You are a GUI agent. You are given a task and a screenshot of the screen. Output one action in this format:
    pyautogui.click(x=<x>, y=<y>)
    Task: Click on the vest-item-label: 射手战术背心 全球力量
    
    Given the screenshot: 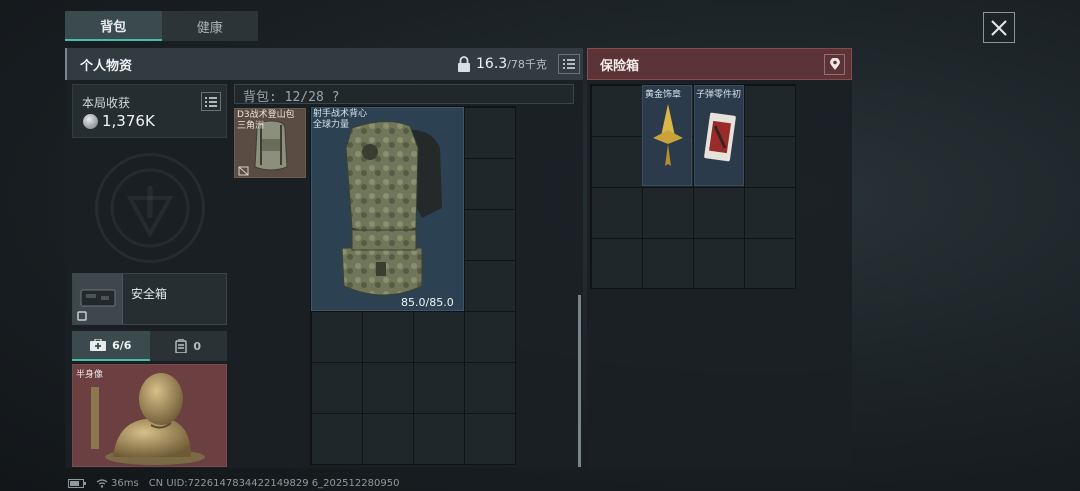 What is the action you would take?
    pyautogui.click(x=340, y=120)
    